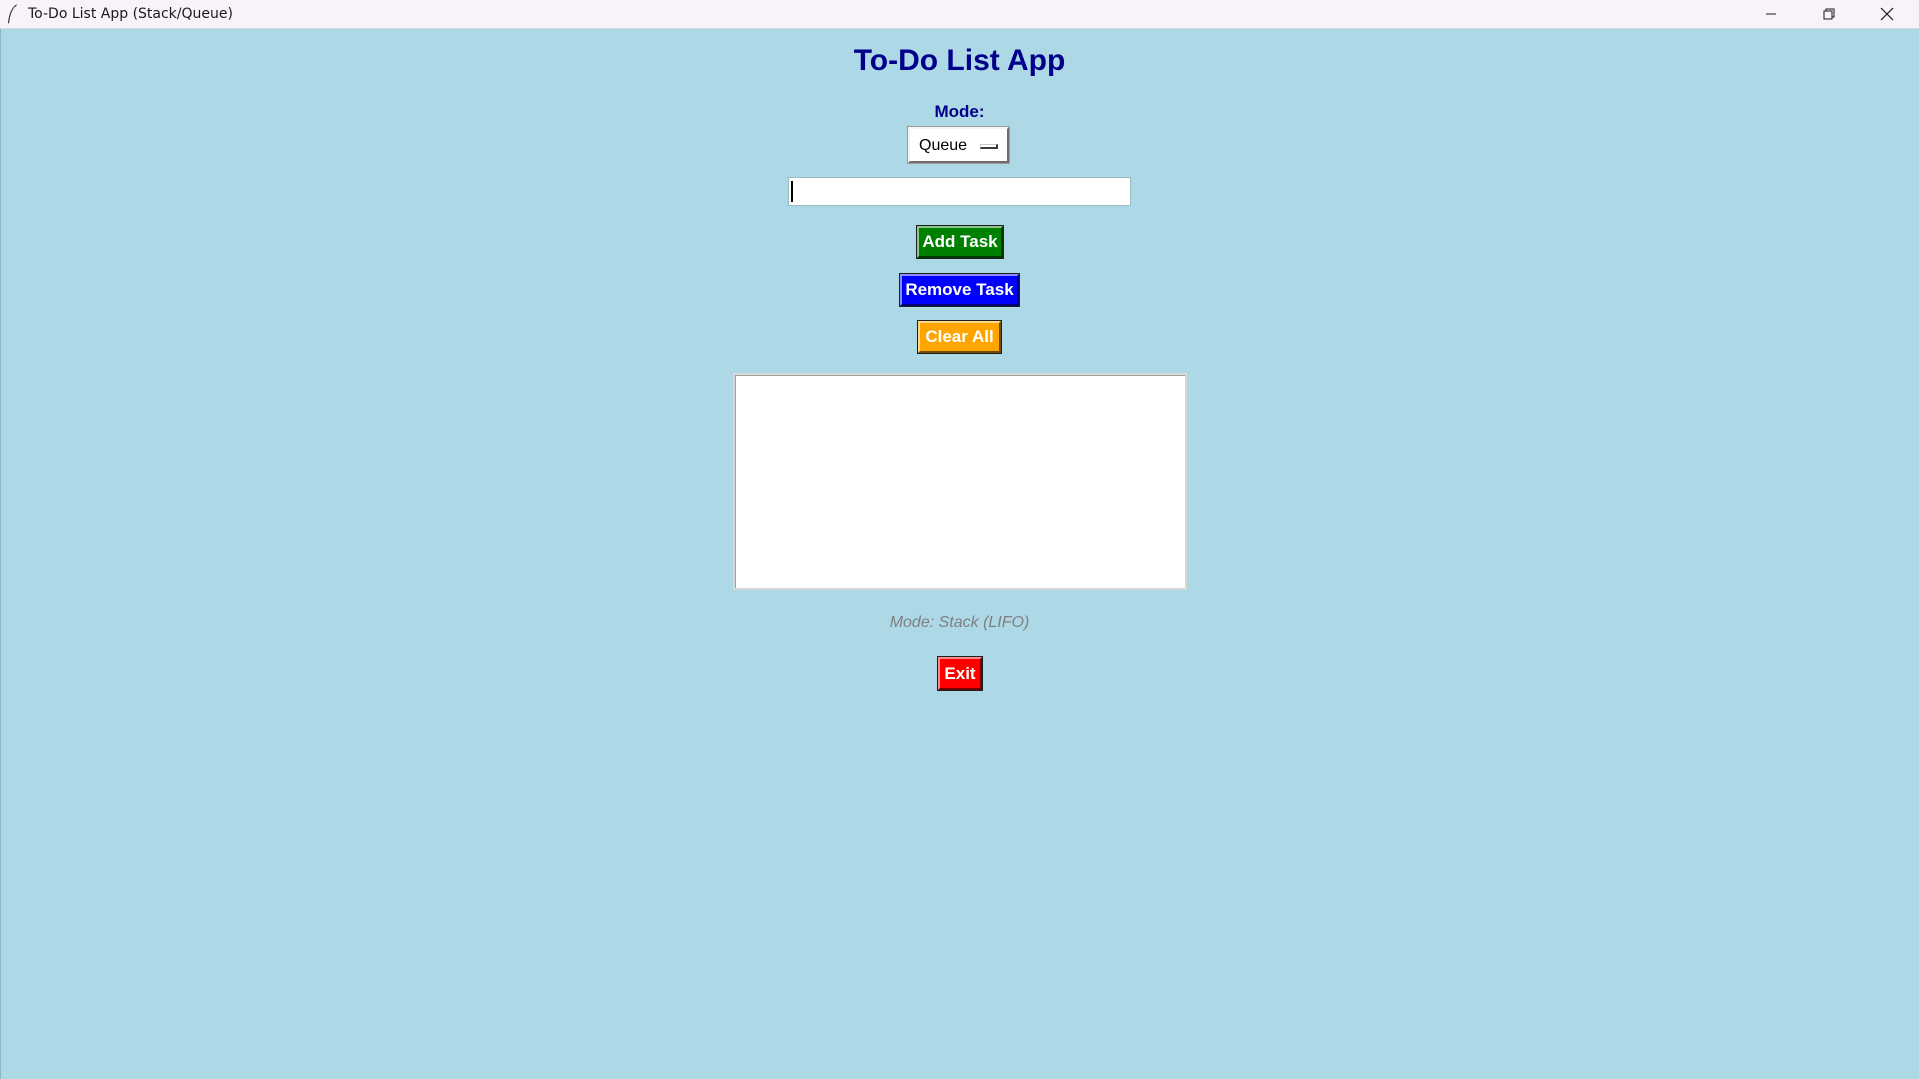  I want to click on window-titlebar: To-Do List App (Stack/Queue), so click(959, 14).